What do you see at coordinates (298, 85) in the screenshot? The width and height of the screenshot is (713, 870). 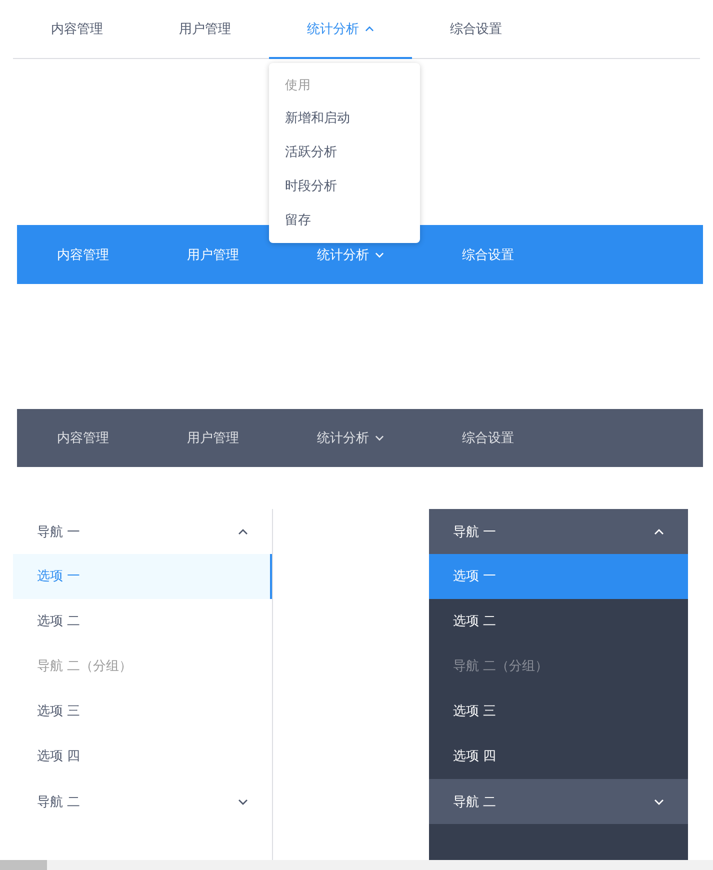 I see `group-title: 使用` at bounding box center [298, 85].